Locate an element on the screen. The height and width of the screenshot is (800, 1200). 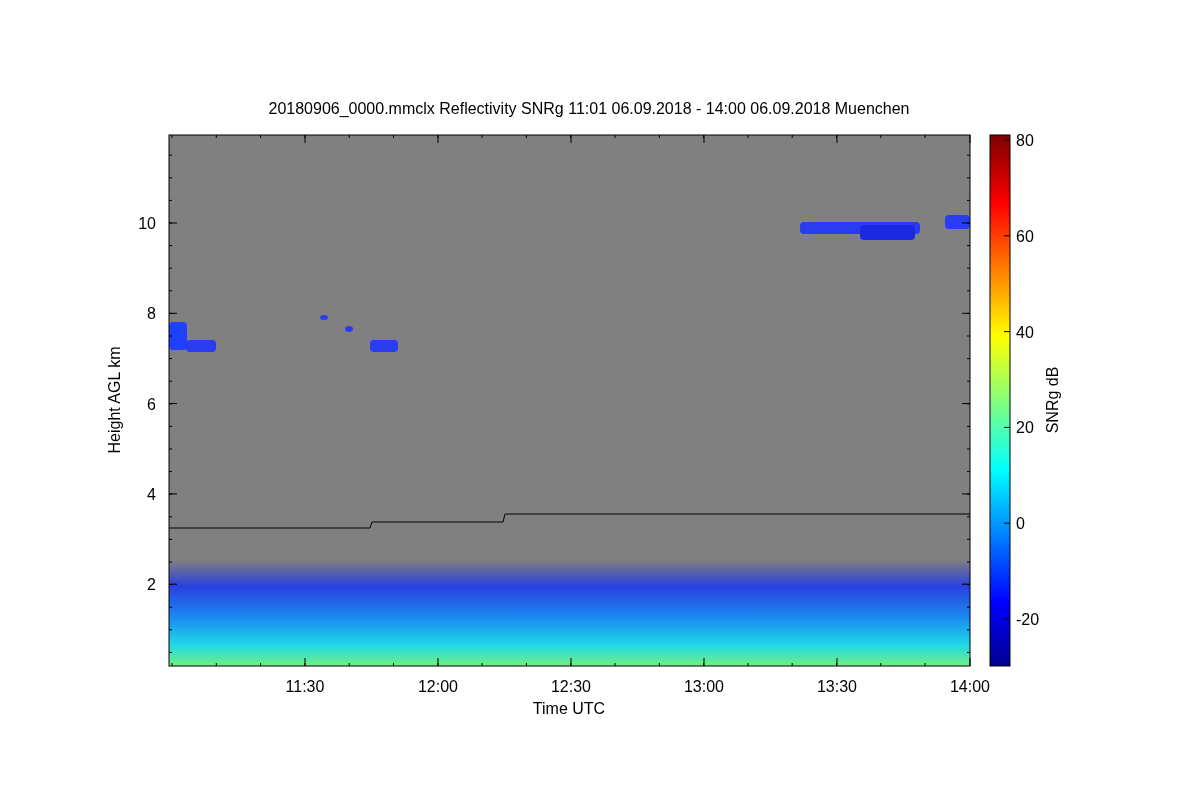
tick-label: 12:00 is located at coordinates (438, 686).